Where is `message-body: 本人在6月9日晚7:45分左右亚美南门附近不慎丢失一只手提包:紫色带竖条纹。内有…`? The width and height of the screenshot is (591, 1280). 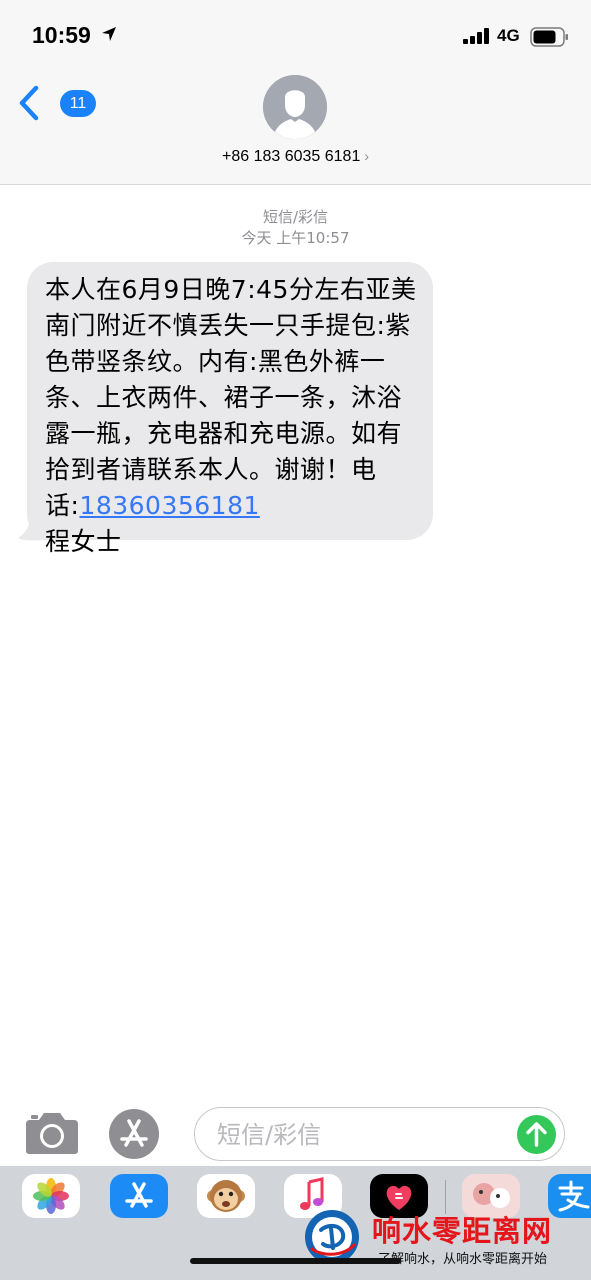
message-body: 本人在6月9日晚7:45分左右亚美南门附近不慎丢失一只手提包:紫色带竖条纹。内有… is located at coordinates (231, 397).